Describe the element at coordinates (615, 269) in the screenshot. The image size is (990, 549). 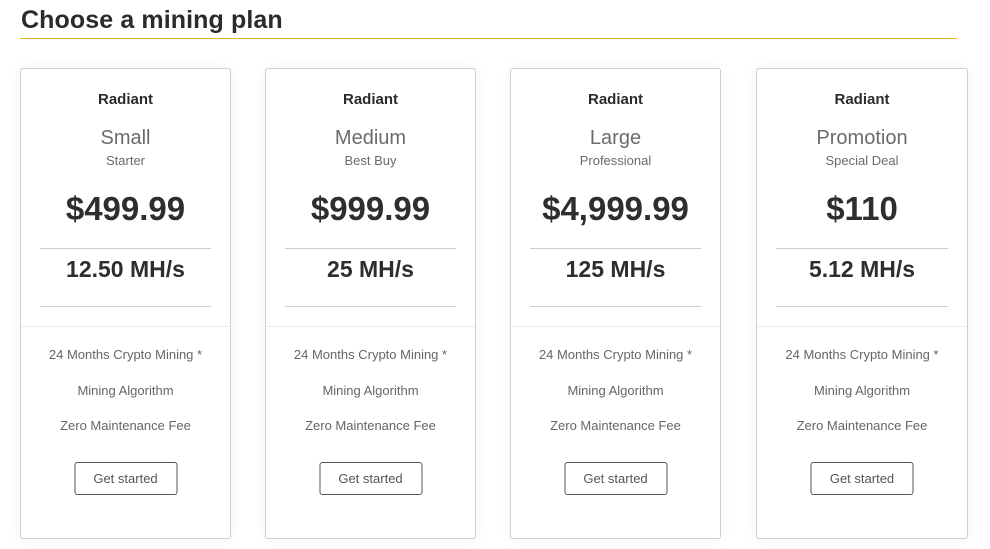
I see `plan-hashrate: 125 MH/s` at that location.